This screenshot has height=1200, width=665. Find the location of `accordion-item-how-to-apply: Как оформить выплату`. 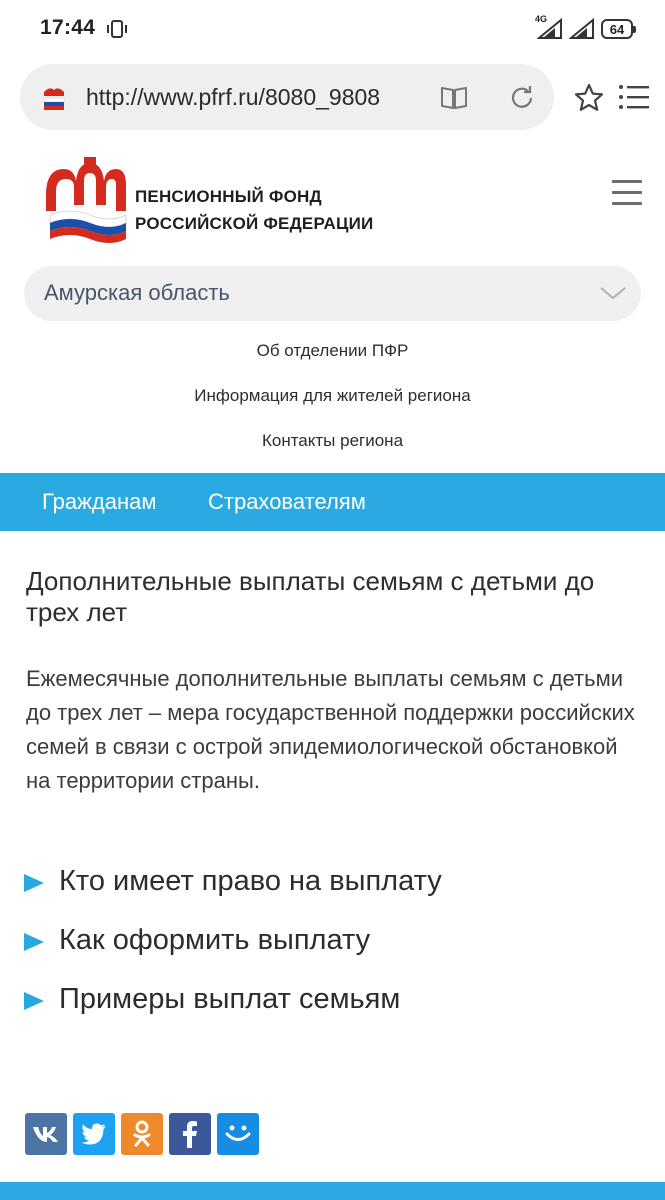

accordion-item-how-to-apply: Как оформить выплату is located at coordinates (334, 948).